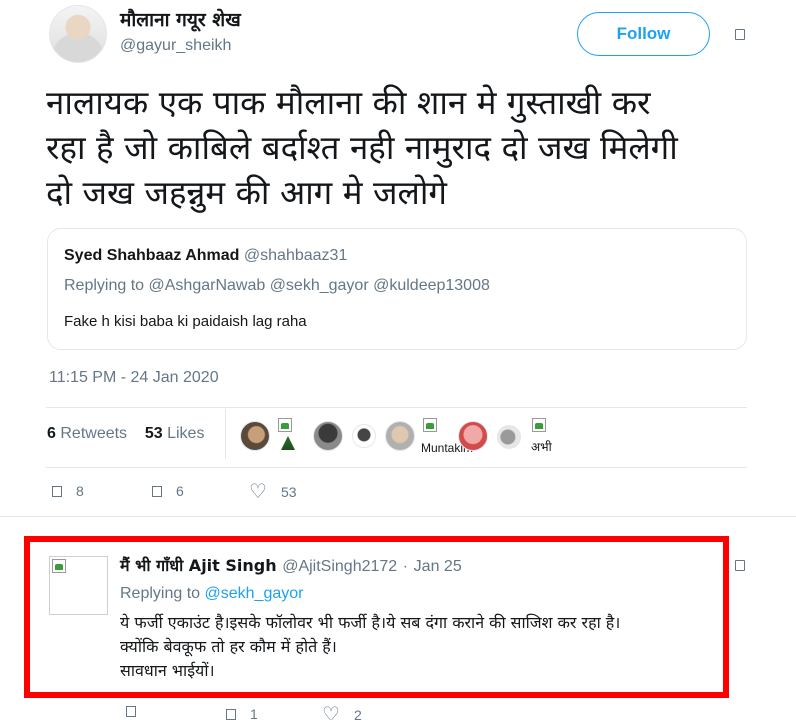 The height and width of the screenshot is (720, 796). Describe the element at coordinates (175, 433) in the screenshot. I see `like-count: 53 Likes` at that location.